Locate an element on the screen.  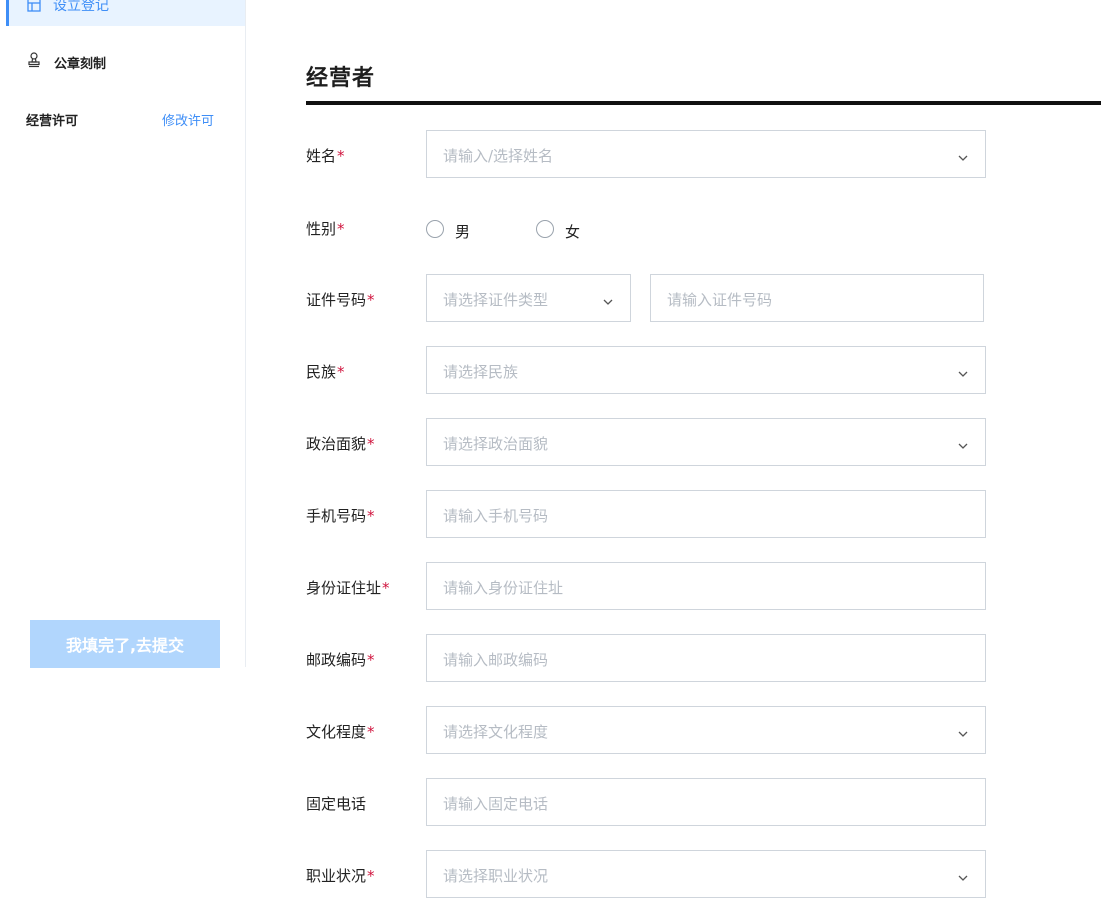
radio-label: 女 is located at coordinates (573, 232).